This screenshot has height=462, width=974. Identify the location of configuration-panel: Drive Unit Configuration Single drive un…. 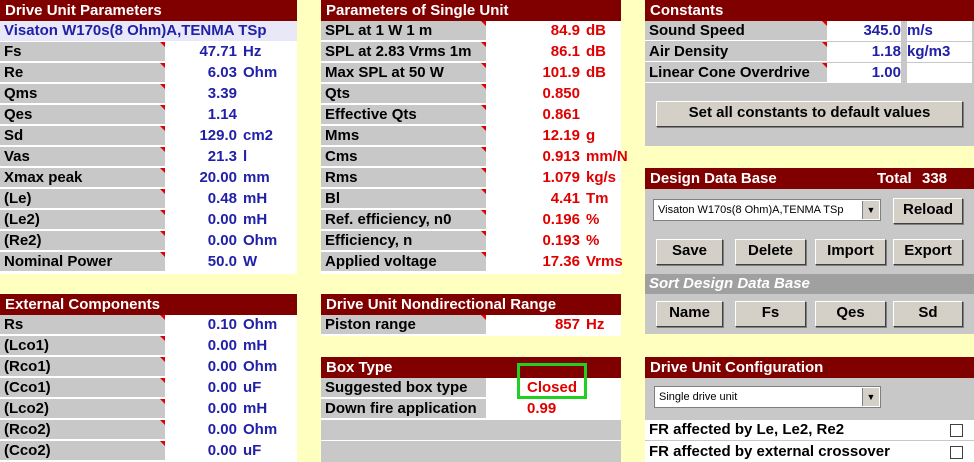
(809, 409).